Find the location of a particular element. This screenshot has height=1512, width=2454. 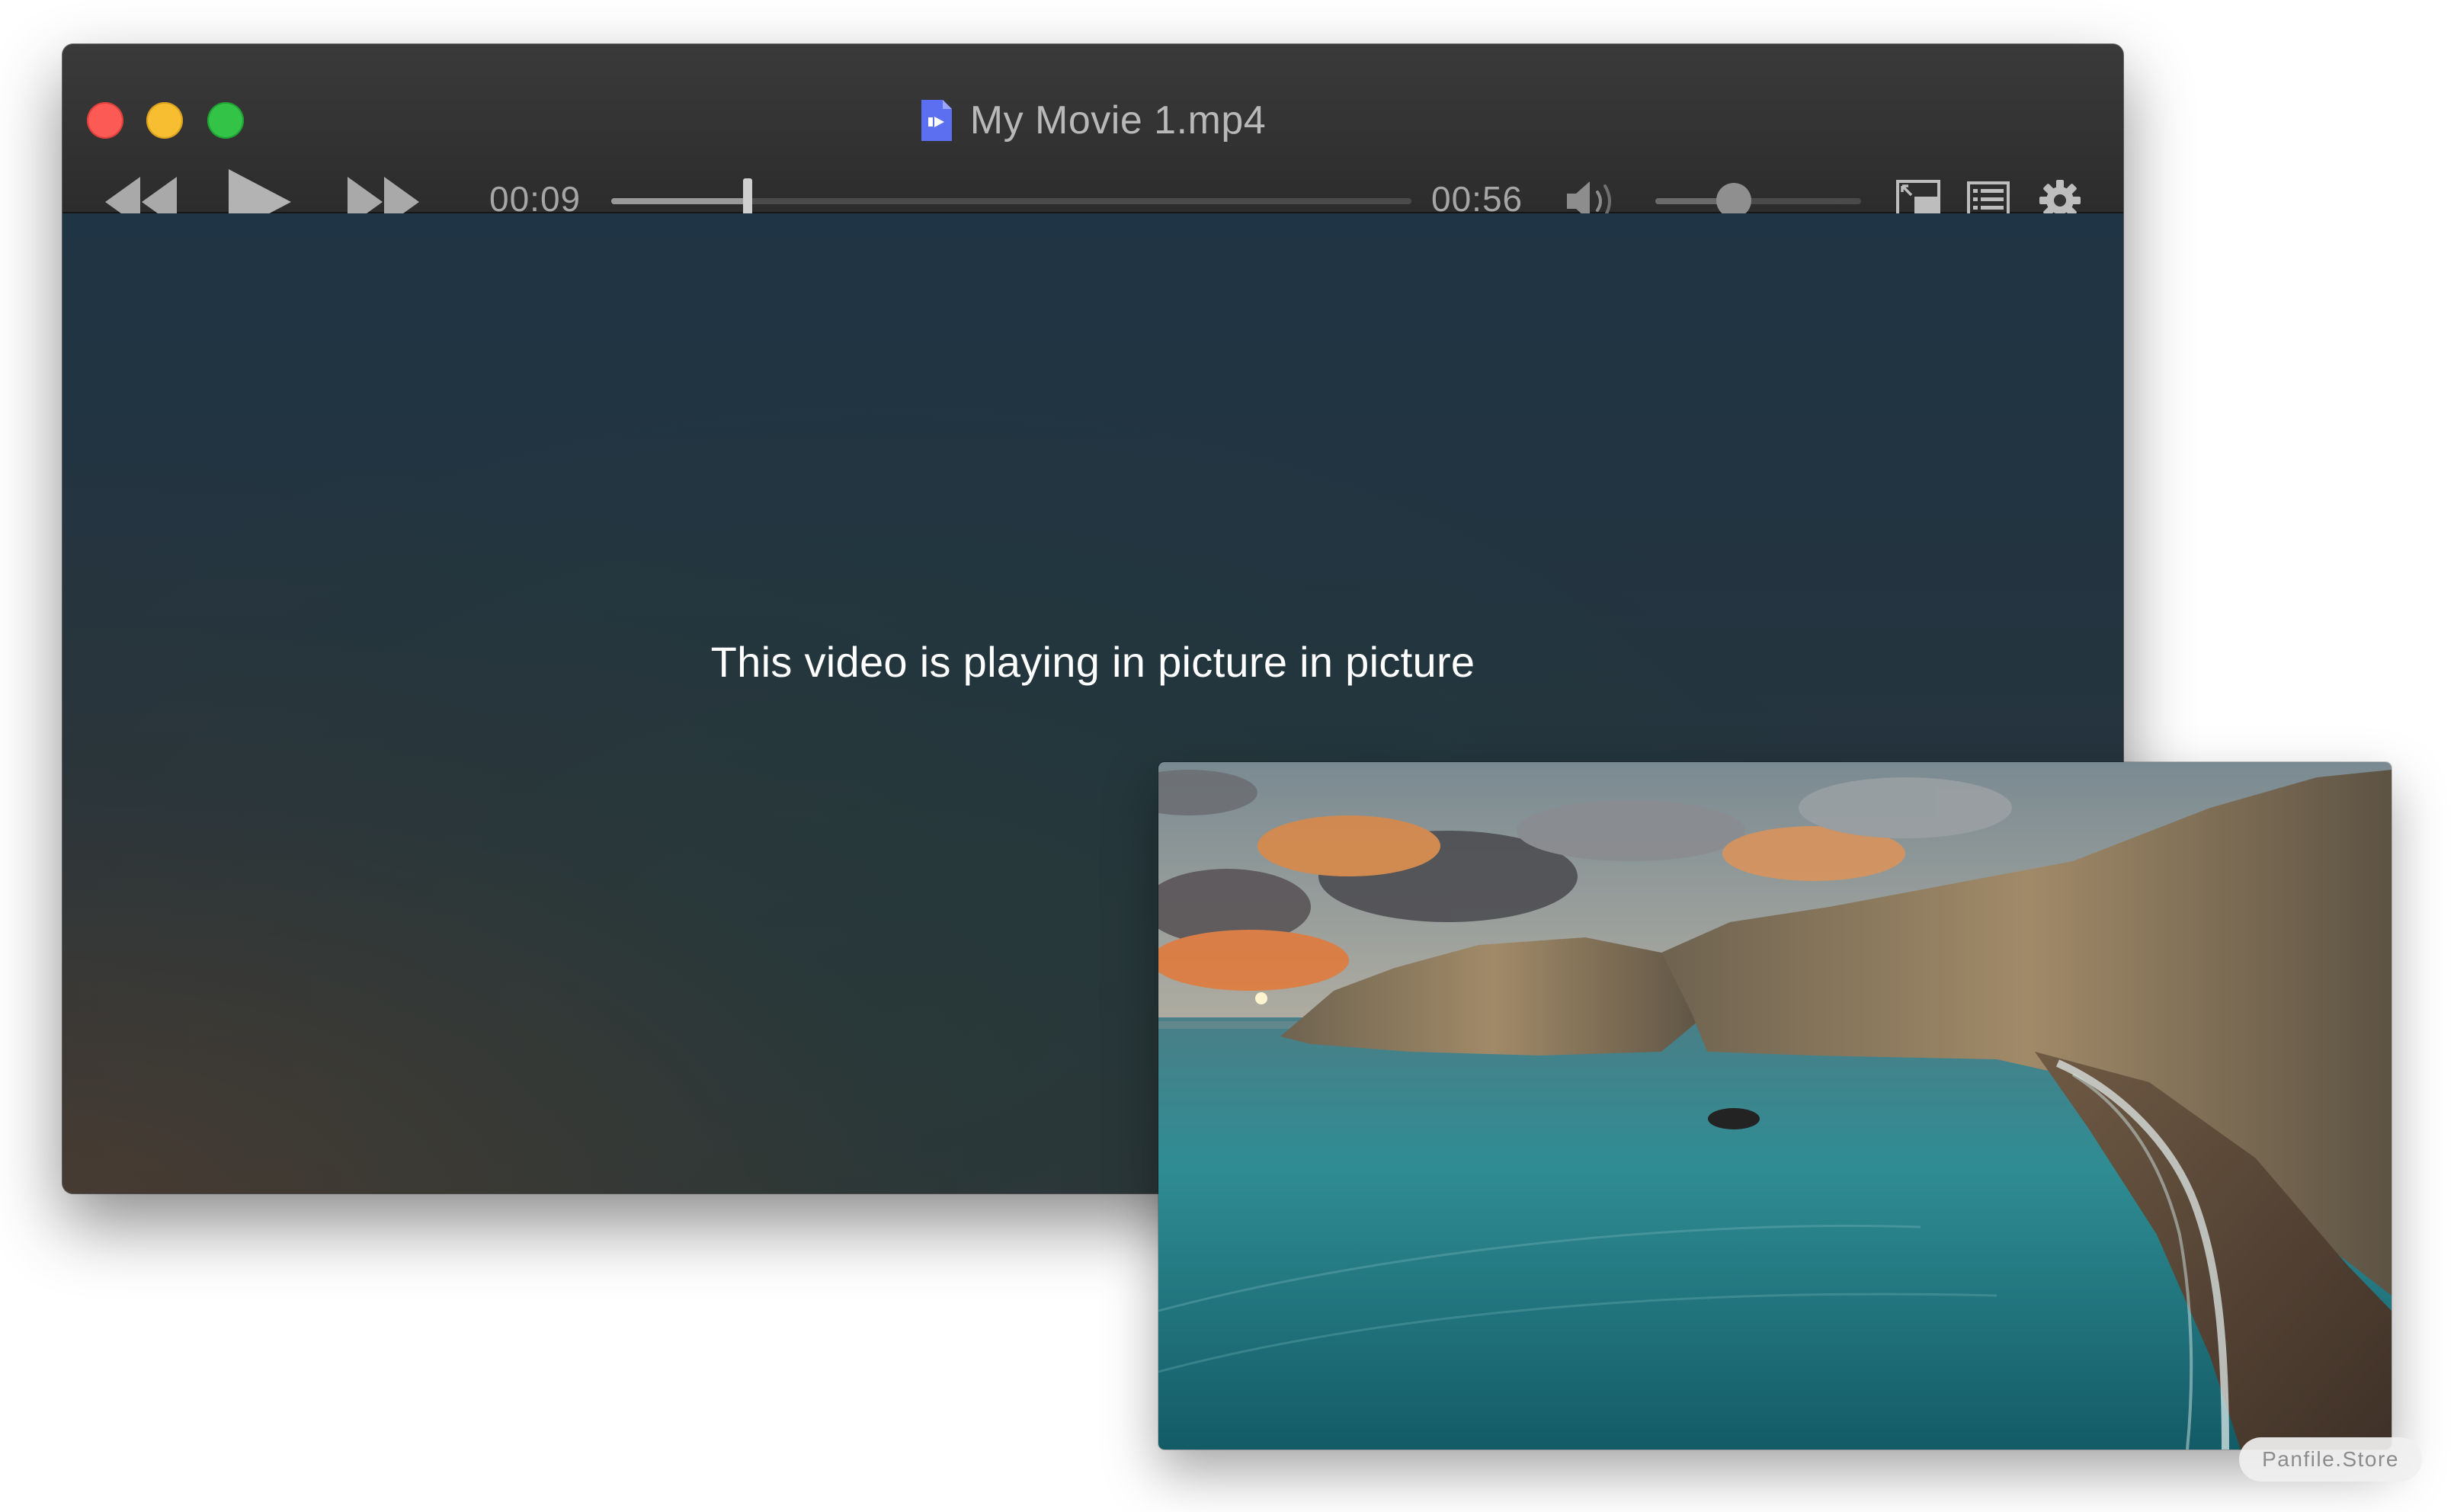

sun is located at coordinates (1261, 998).